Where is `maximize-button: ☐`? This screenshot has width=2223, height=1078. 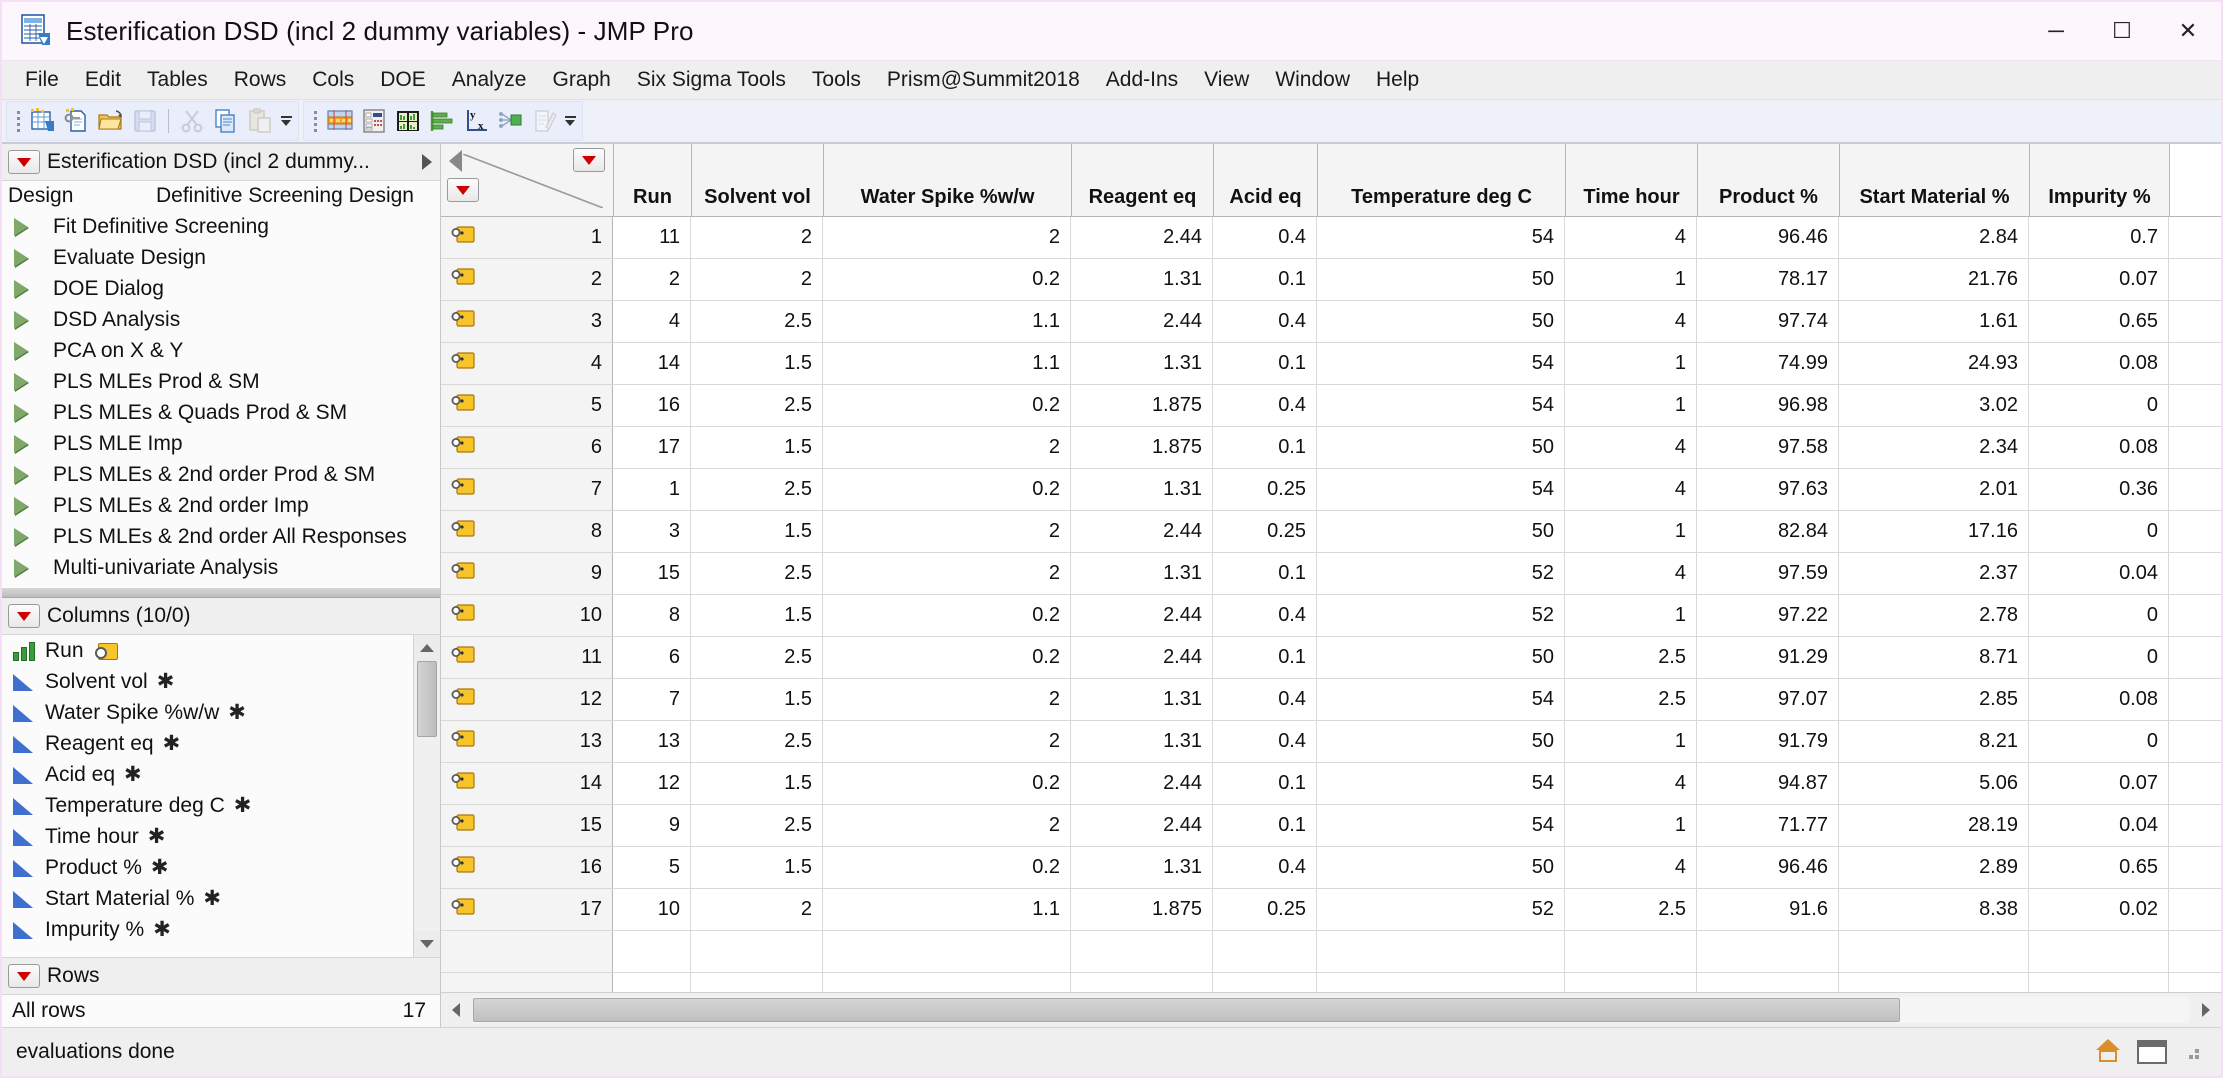 maximize-button: ☐ is located at coordinates (2122, 31).